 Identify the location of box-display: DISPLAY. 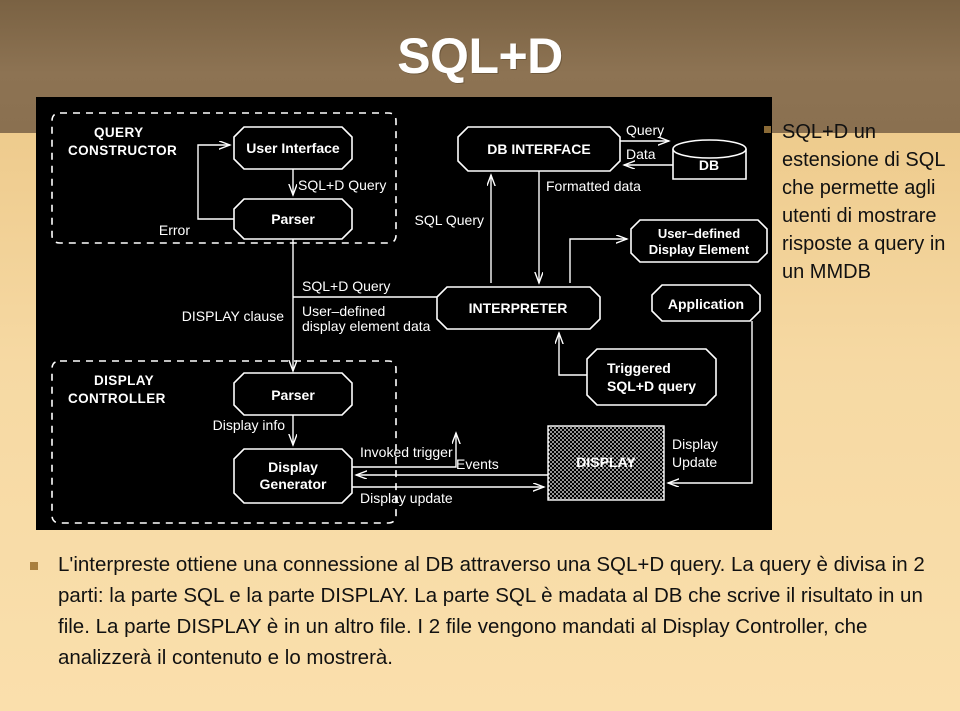
(606, 463).